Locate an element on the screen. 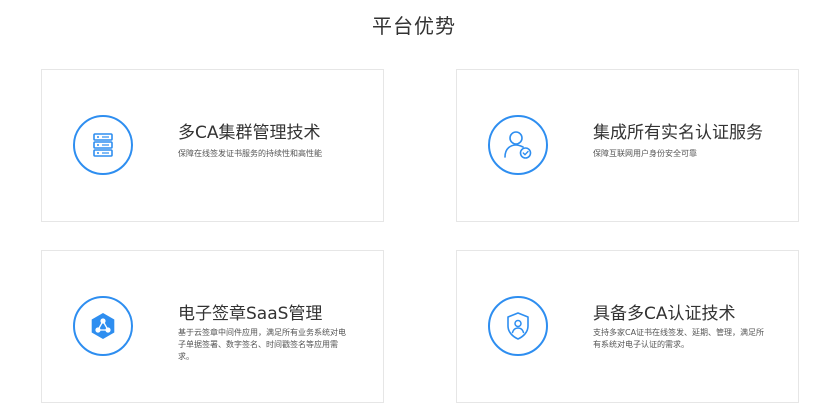  card-title: 集成所有实名认证服务 is located at coordinates (678, 133).